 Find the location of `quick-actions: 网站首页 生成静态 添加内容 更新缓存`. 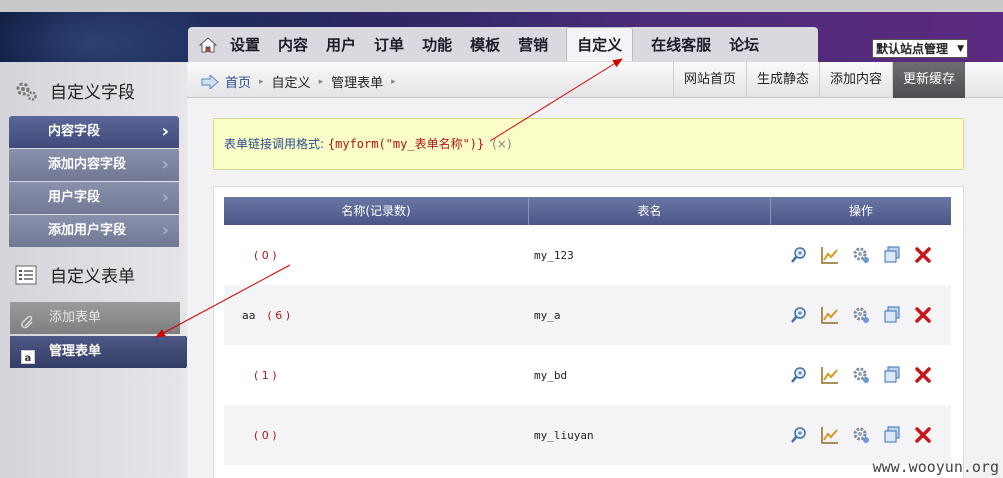

quick-actions: 网站首页 生成静态 添加内容 更新缓存 is located at coordinates (818, 80).